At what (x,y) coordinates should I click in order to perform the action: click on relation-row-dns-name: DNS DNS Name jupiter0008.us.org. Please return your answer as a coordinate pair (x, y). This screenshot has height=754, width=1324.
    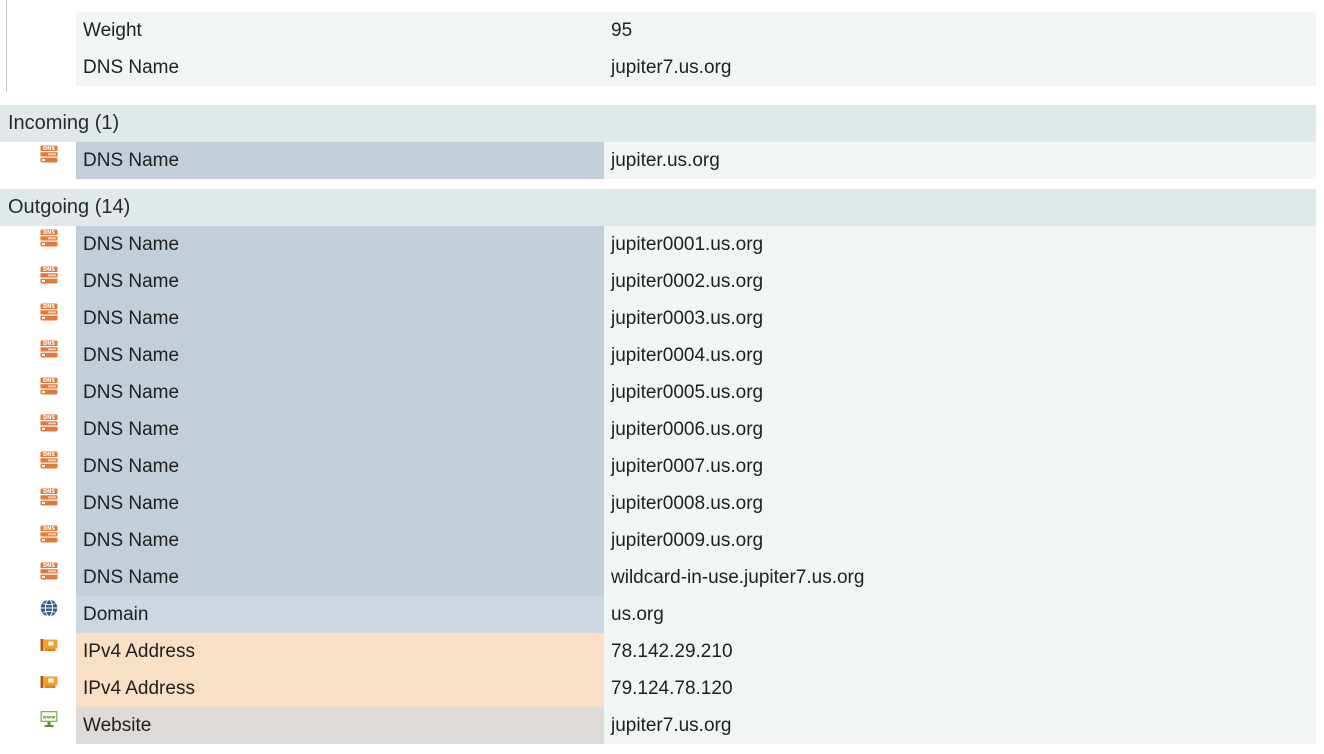
    Looking at the image, I should click on (658, 503).